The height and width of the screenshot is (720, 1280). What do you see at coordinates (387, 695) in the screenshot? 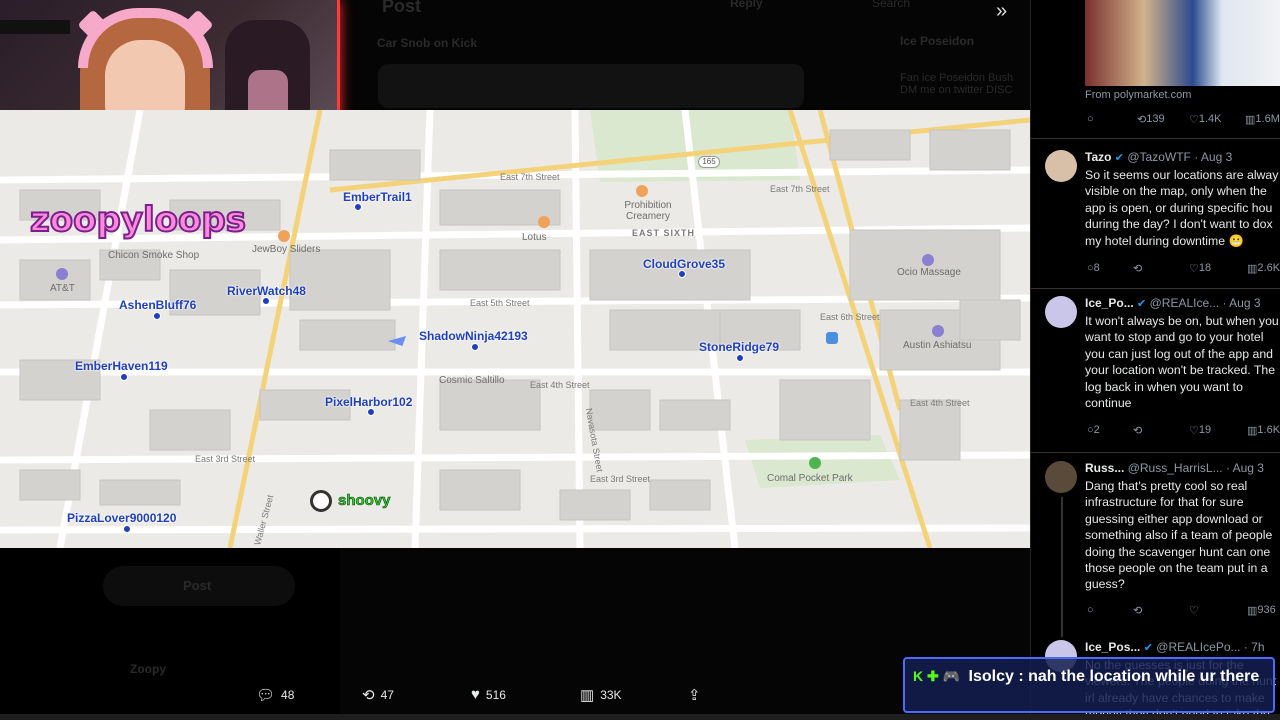
I see `repost-count: 47` at bounding box center [387, 695].